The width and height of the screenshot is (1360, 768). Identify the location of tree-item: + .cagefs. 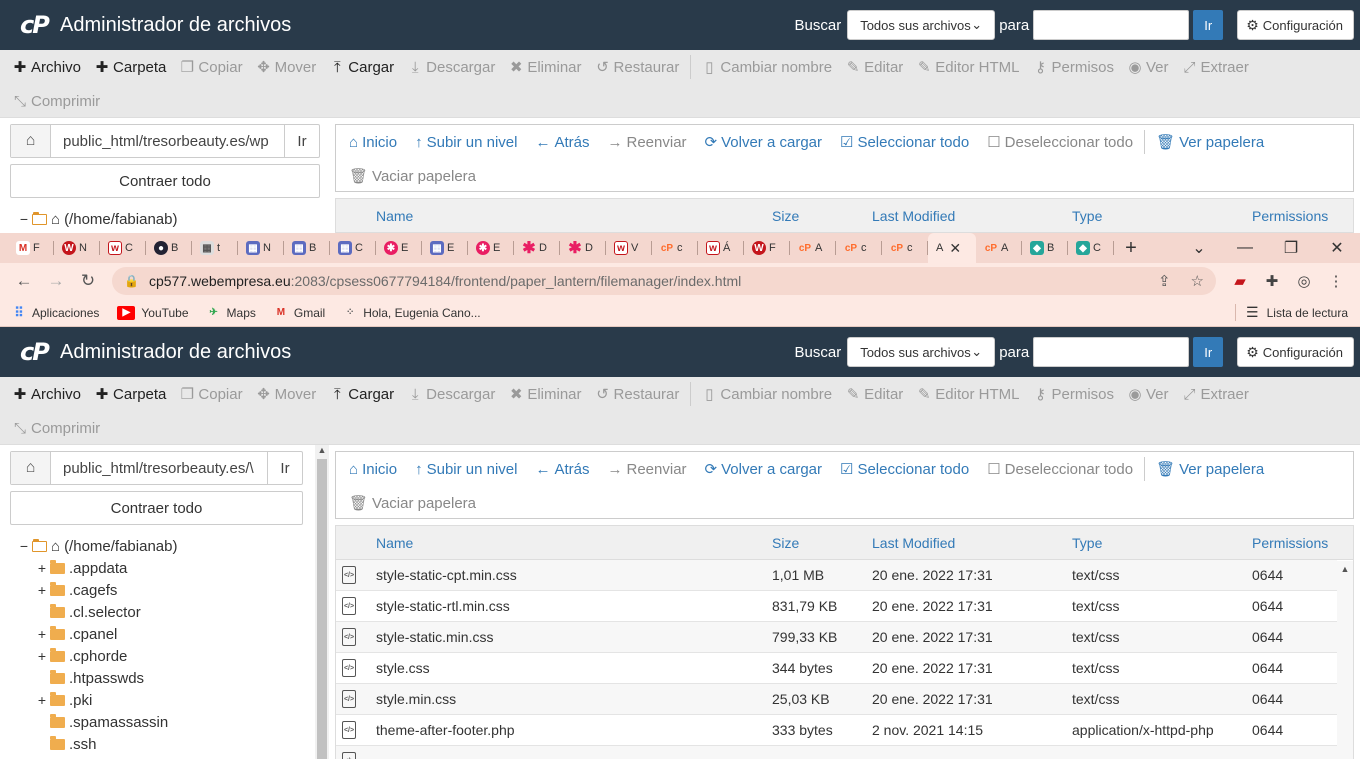
(156, 590).